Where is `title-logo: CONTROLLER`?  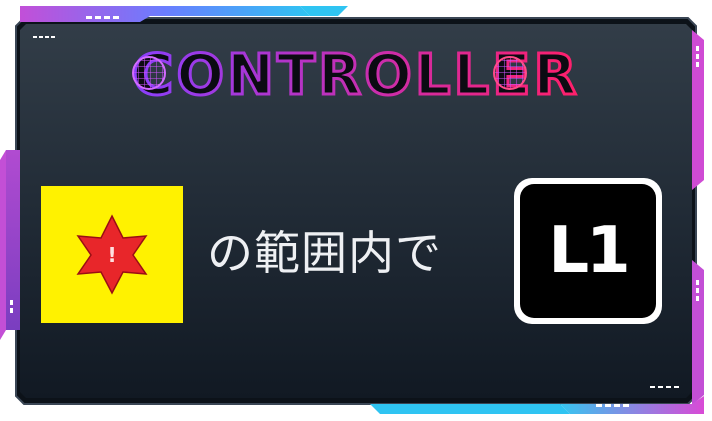
title-logo: CONTROLLER is located at coordinates (354, 76).